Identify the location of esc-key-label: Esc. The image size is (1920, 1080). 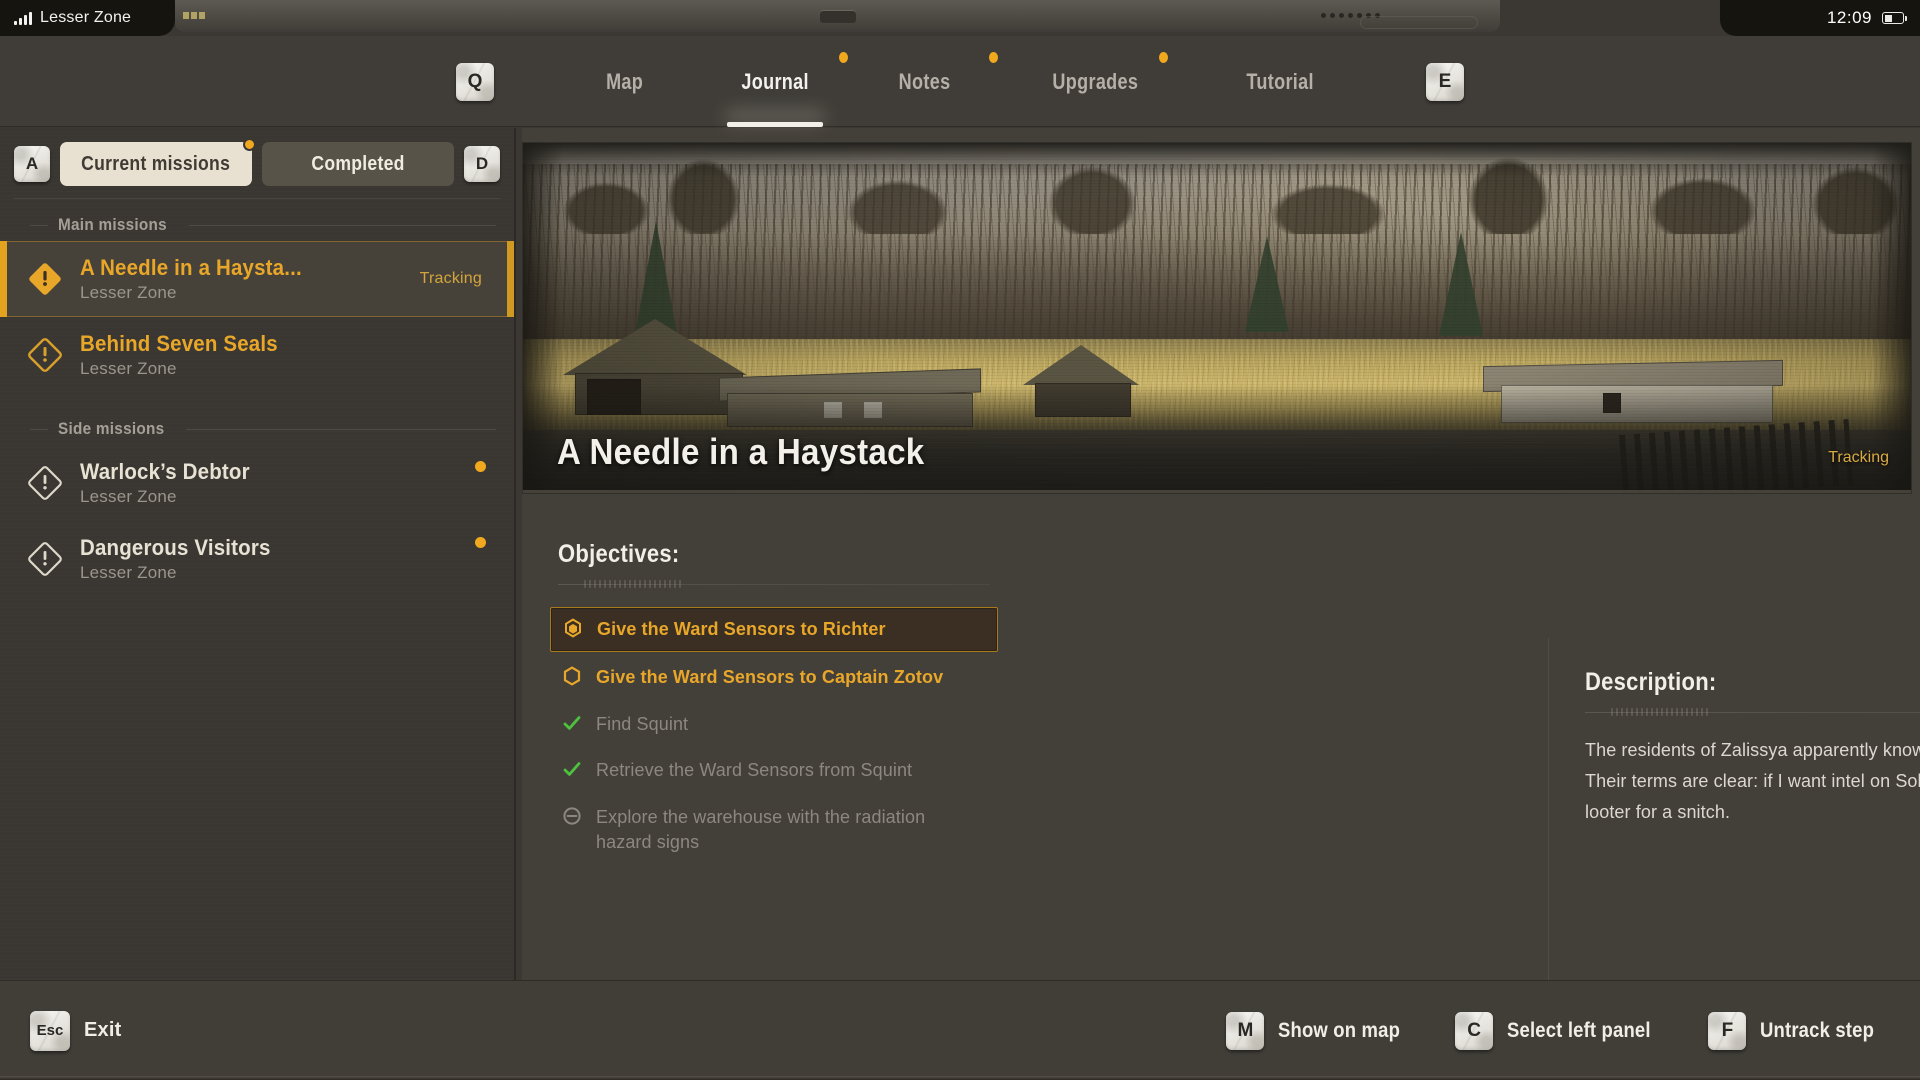
(50, 1030).